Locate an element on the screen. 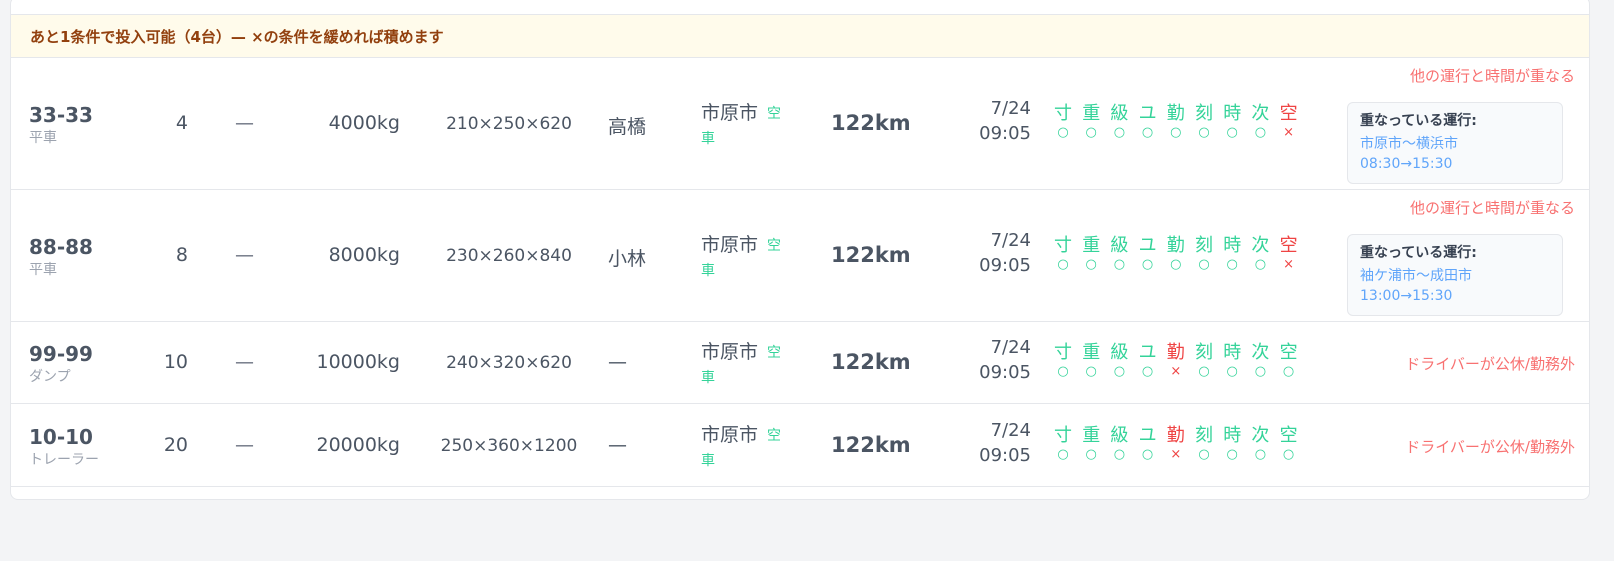 This screenshot has height=561, width=1614. vehicle-type: トレーラー is located at coordinates (64, 459).